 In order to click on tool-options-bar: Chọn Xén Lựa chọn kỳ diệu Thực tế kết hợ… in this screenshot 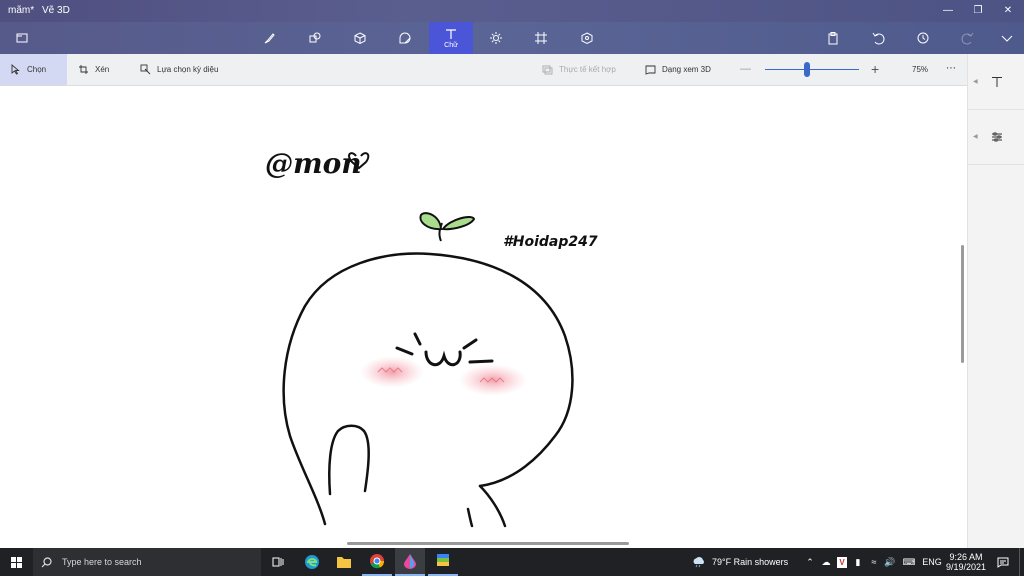, I will do `click(483, 70)`.